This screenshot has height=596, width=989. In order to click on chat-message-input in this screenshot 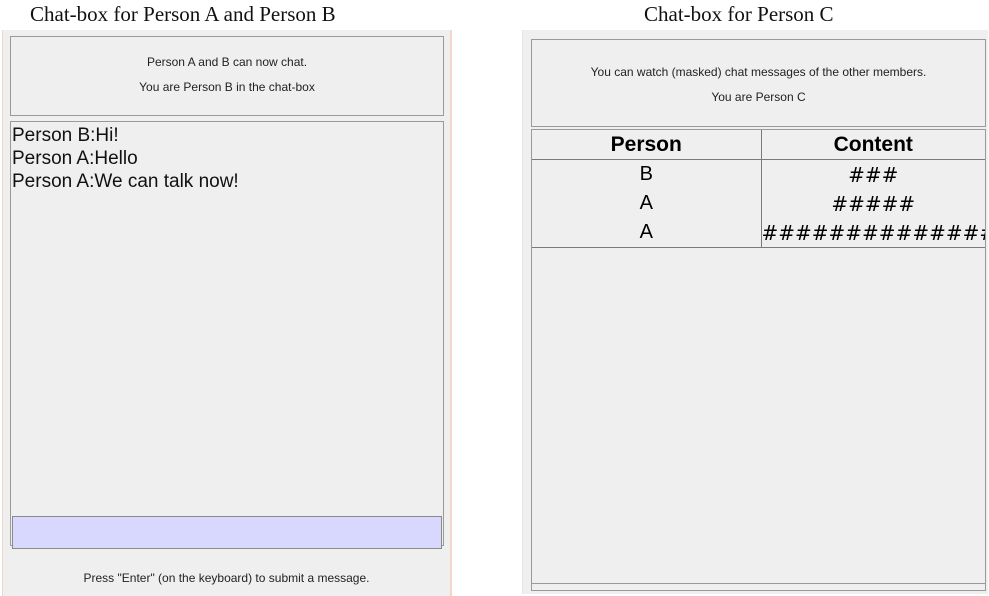, I will do `click(227, 532)`.